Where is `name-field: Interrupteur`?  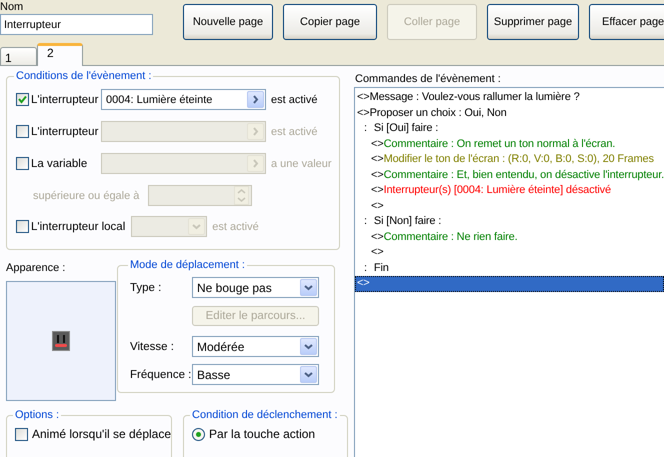
name-field: Interrupteur is located at coordinates (76, 24).